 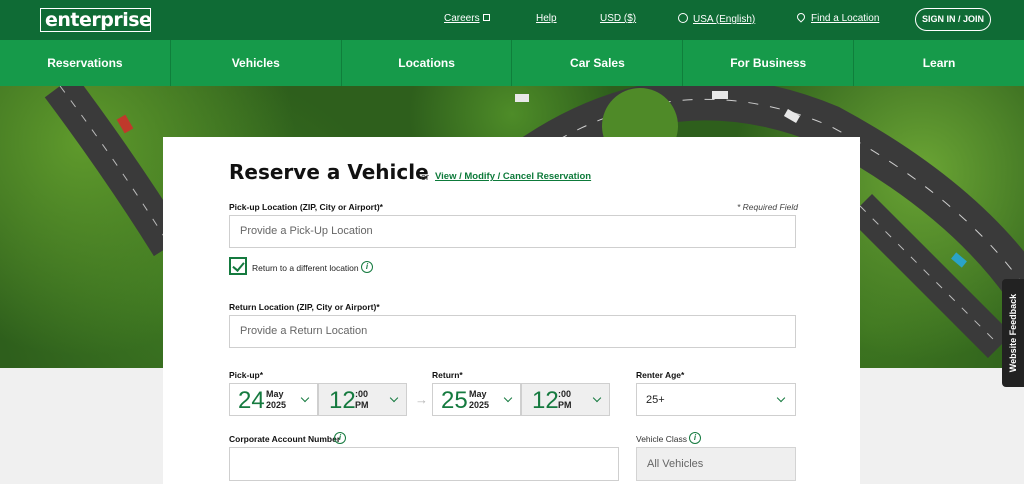 What do you see at coordinates (565, 405) in the screenshot?
I see `return-ampm: PM` at bounding box center [565, 405].